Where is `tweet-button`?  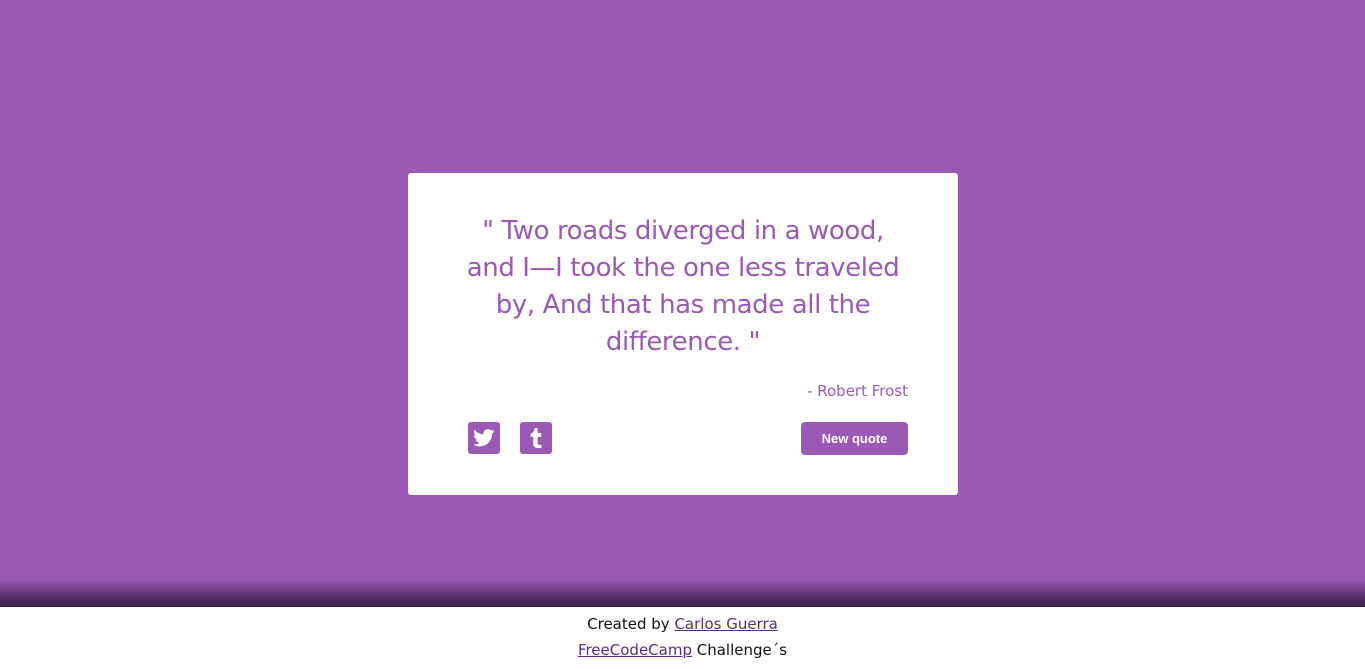
tweet-button is located at coordinates (484, 438).